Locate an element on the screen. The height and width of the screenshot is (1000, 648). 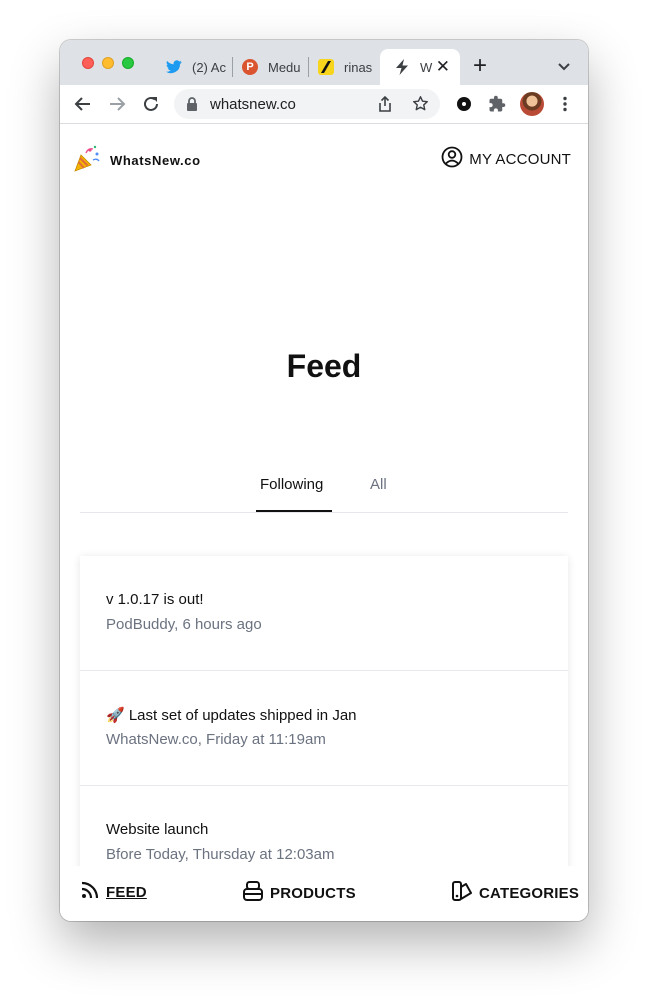
bottom-navigation: FEED PRODUCTS CATEGORIES is located at coordinates (324, 893).